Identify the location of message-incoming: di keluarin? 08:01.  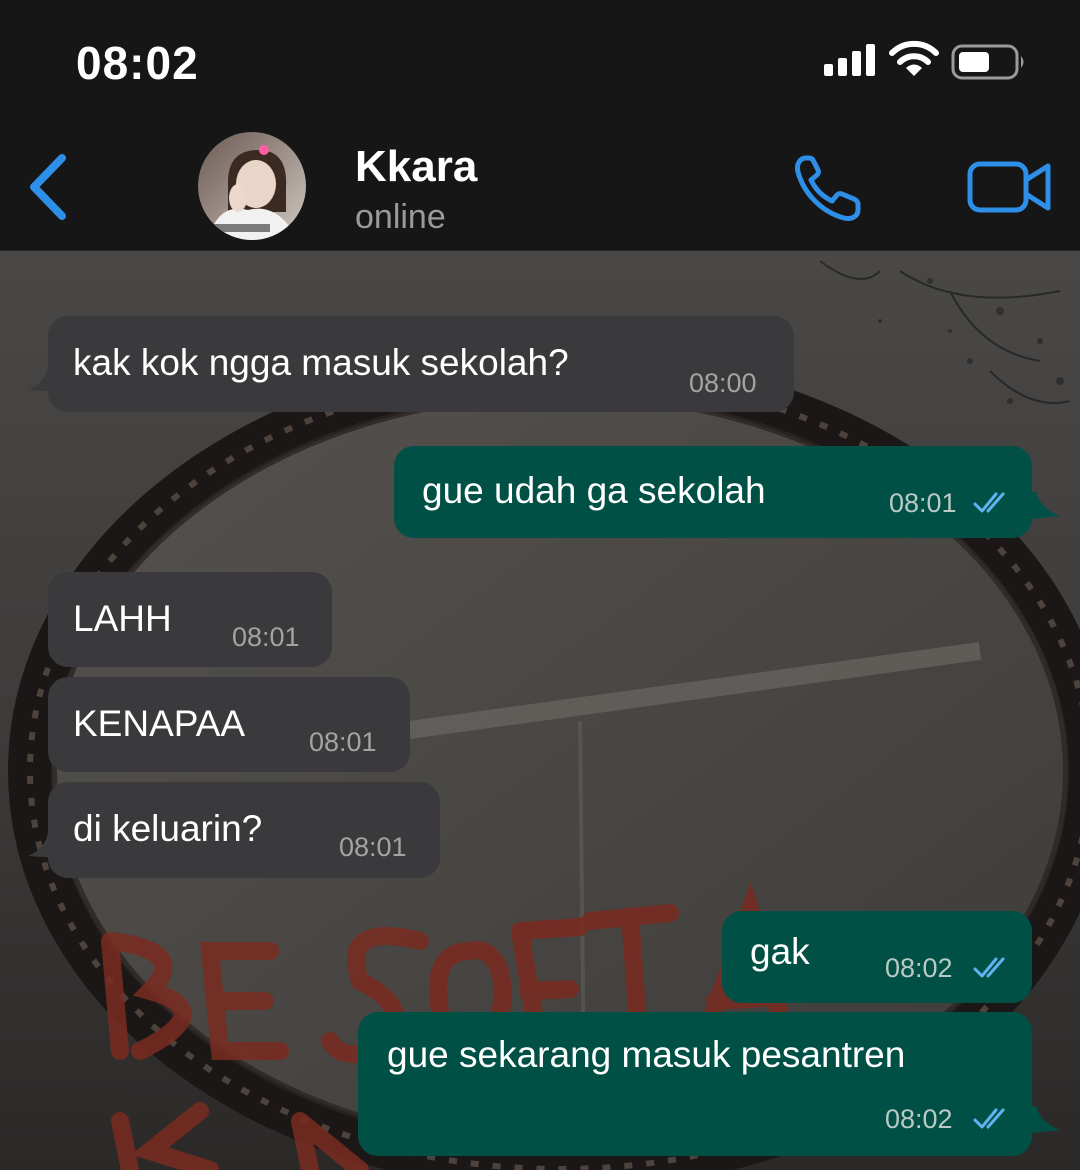
(244, 830).